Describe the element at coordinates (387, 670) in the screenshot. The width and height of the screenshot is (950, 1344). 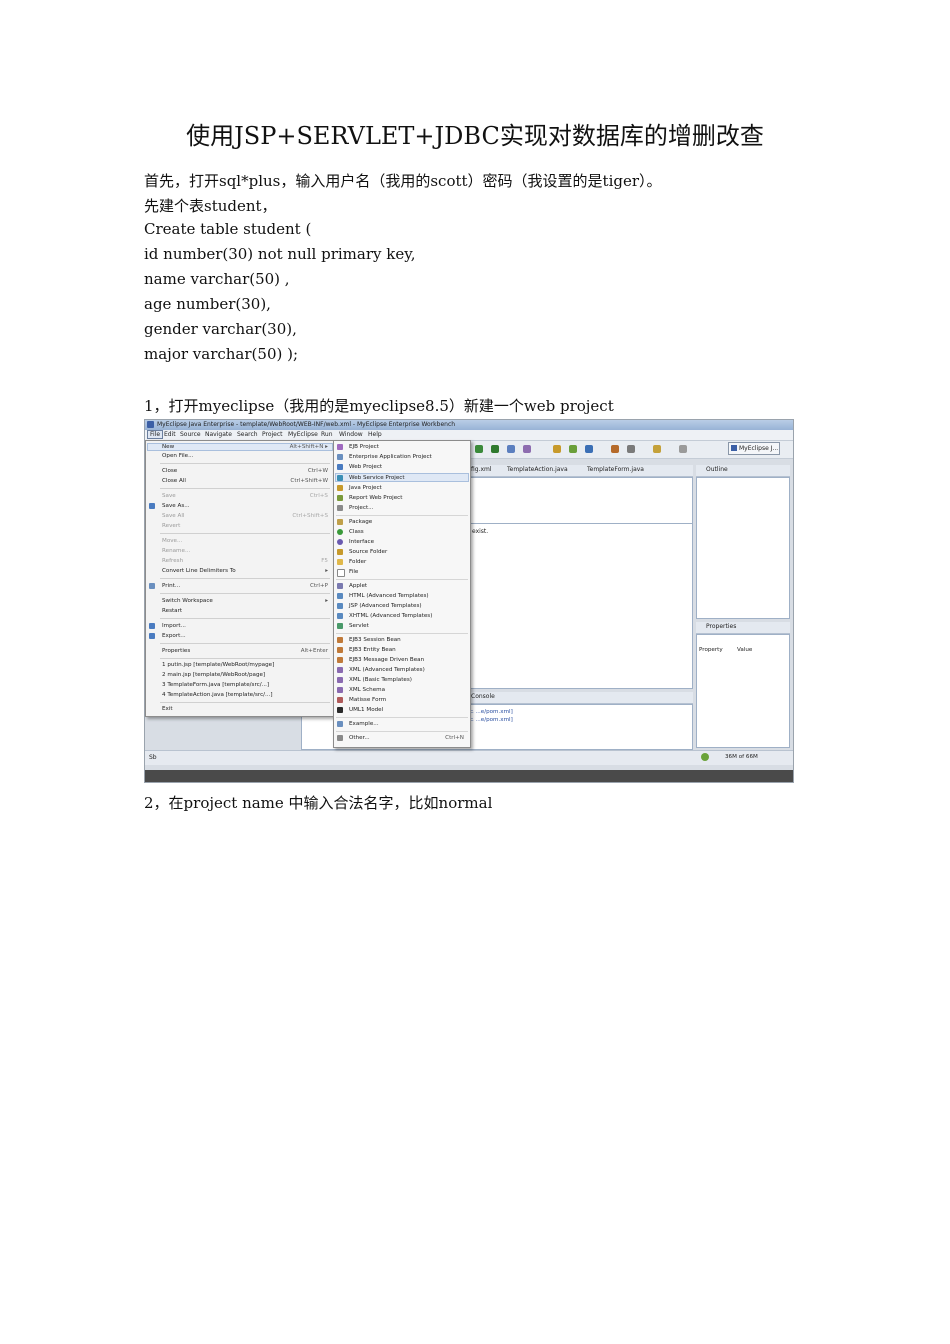
I see `new-xml-advanced: XML (Advanced Templates)` at that location.